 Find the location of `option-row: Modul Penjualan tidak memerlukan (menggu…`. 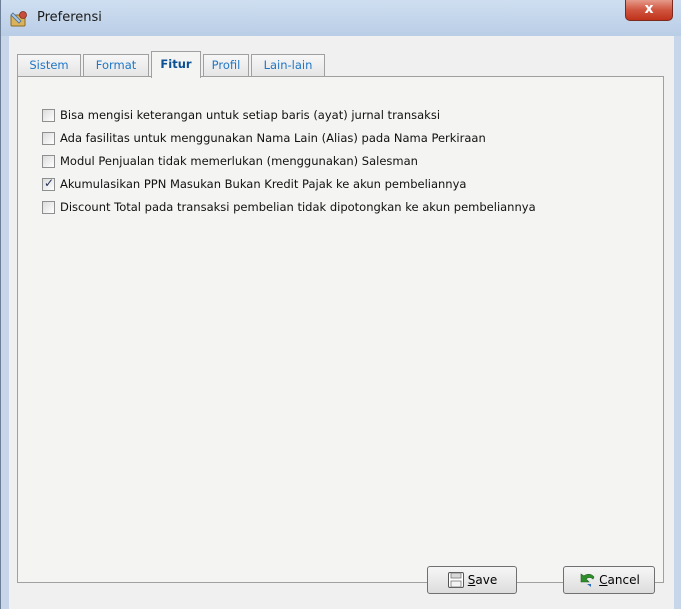

option-row: Modul Penjualan tidak memerlukan (menggu… is located at coordinates (230, 161).